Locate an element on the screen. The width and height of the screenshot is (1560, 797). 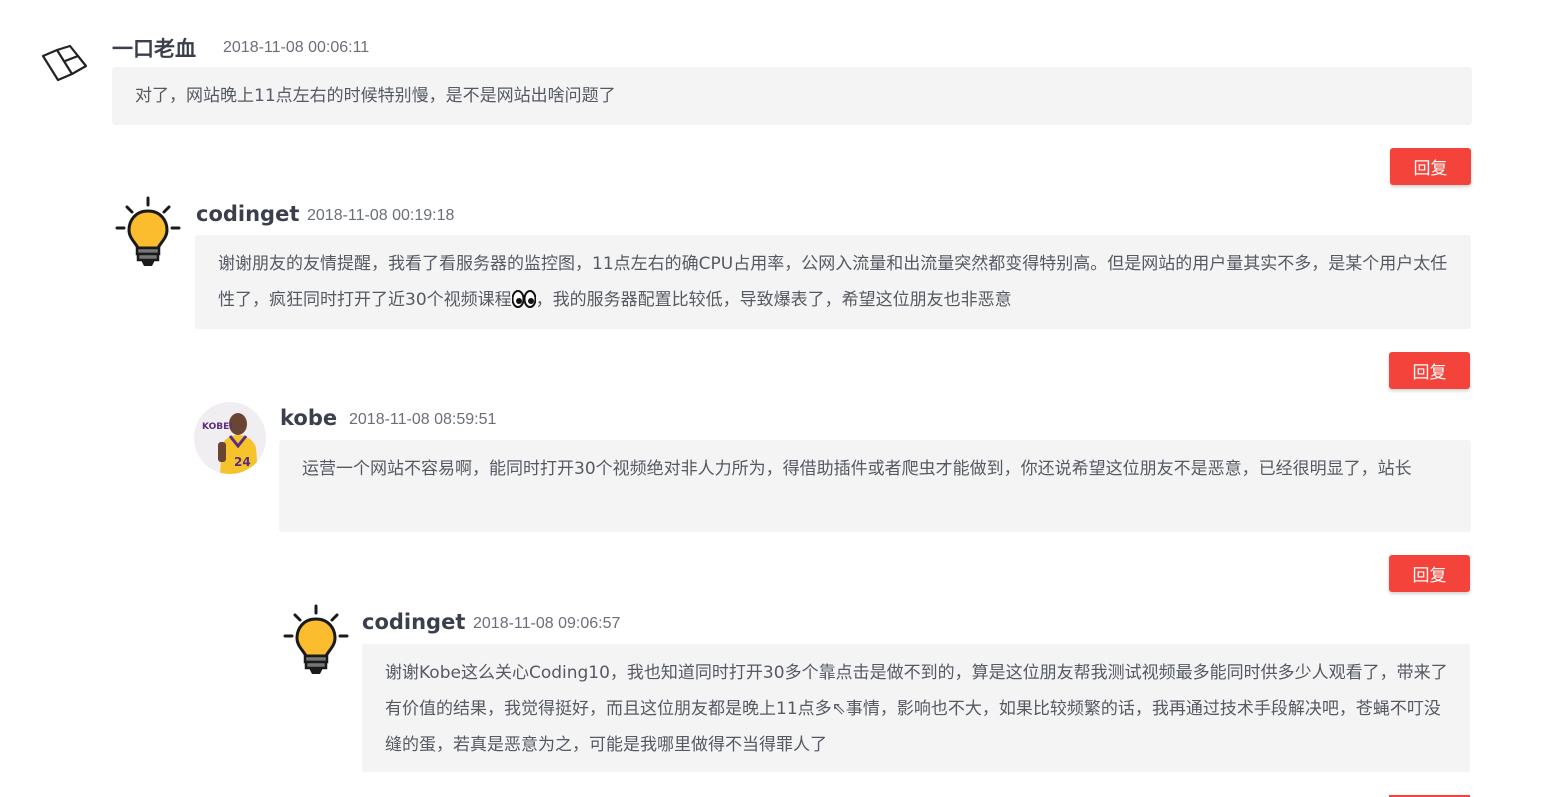
comment-author: kobe is located at coordinates (308, 418).